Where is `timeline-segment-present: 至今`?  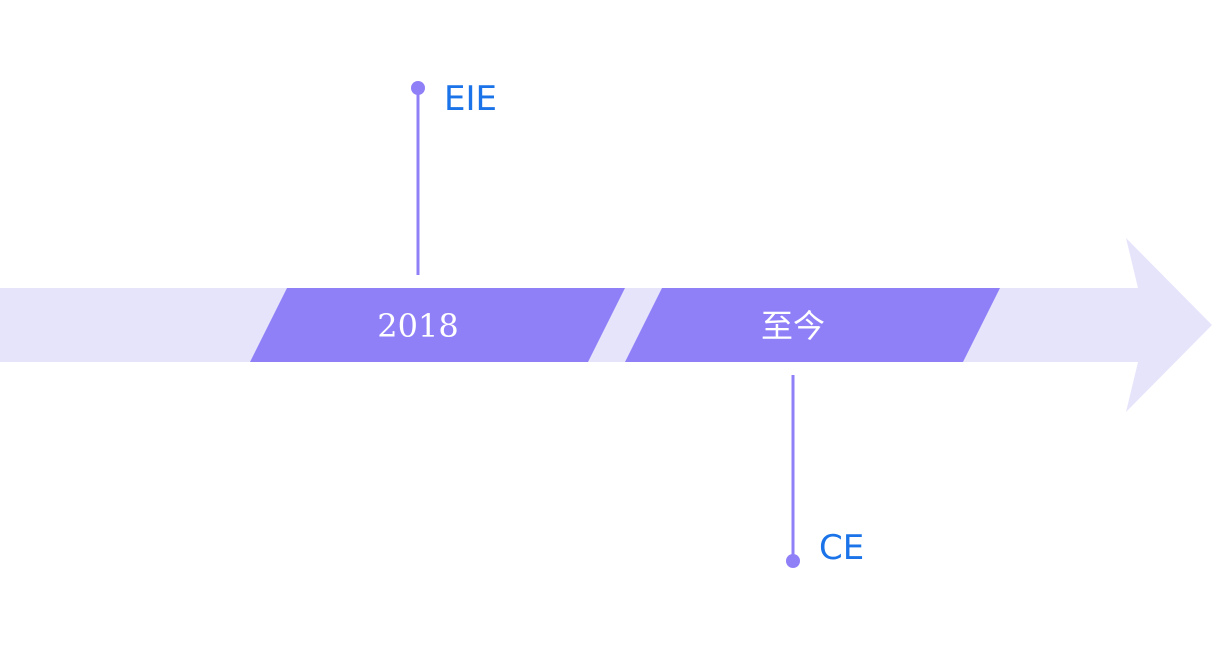
timeline-segment-present: 至今 is located at coordinates (812, 325).